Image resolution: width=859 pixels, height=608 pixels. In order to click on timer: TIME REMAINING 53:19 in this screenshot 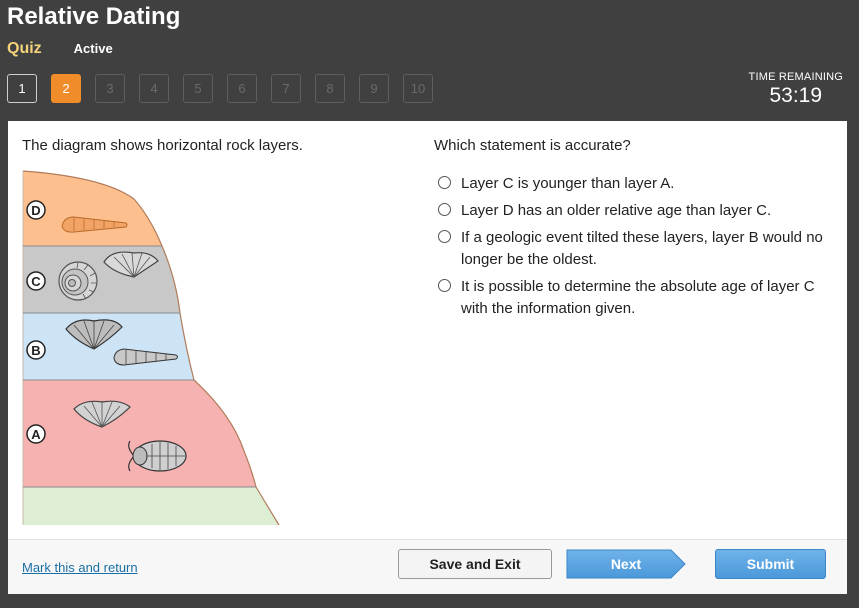, I will do `click(796, 89)`.